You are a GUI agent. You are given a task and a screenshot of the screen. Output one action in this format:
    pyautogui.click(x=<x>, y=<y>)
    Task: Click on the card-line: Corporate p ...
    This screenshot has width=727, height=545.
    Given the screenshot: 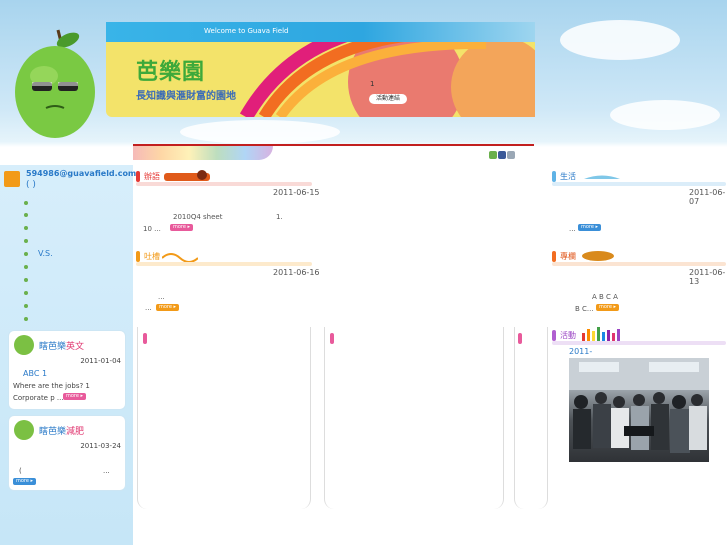 What is the action you would take?
    pyautogui.click(x=38, y=398)
    